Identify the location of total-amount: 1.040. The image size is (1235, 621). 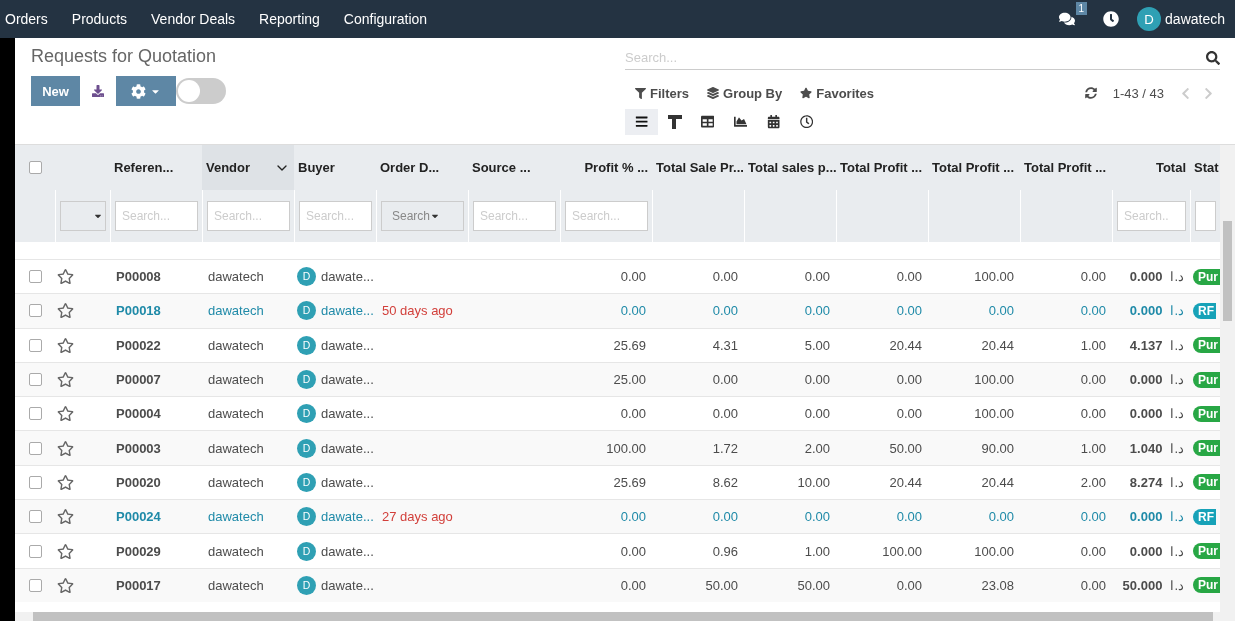
(1146, 448).